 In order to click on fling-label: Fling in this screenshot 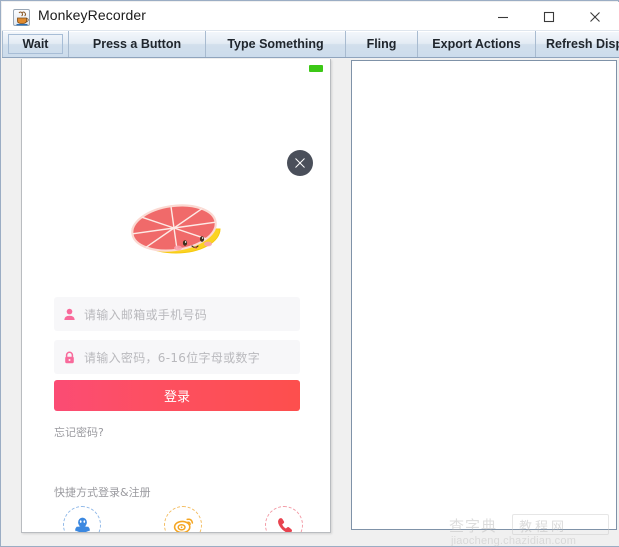, I will do `click(381, 44)`.